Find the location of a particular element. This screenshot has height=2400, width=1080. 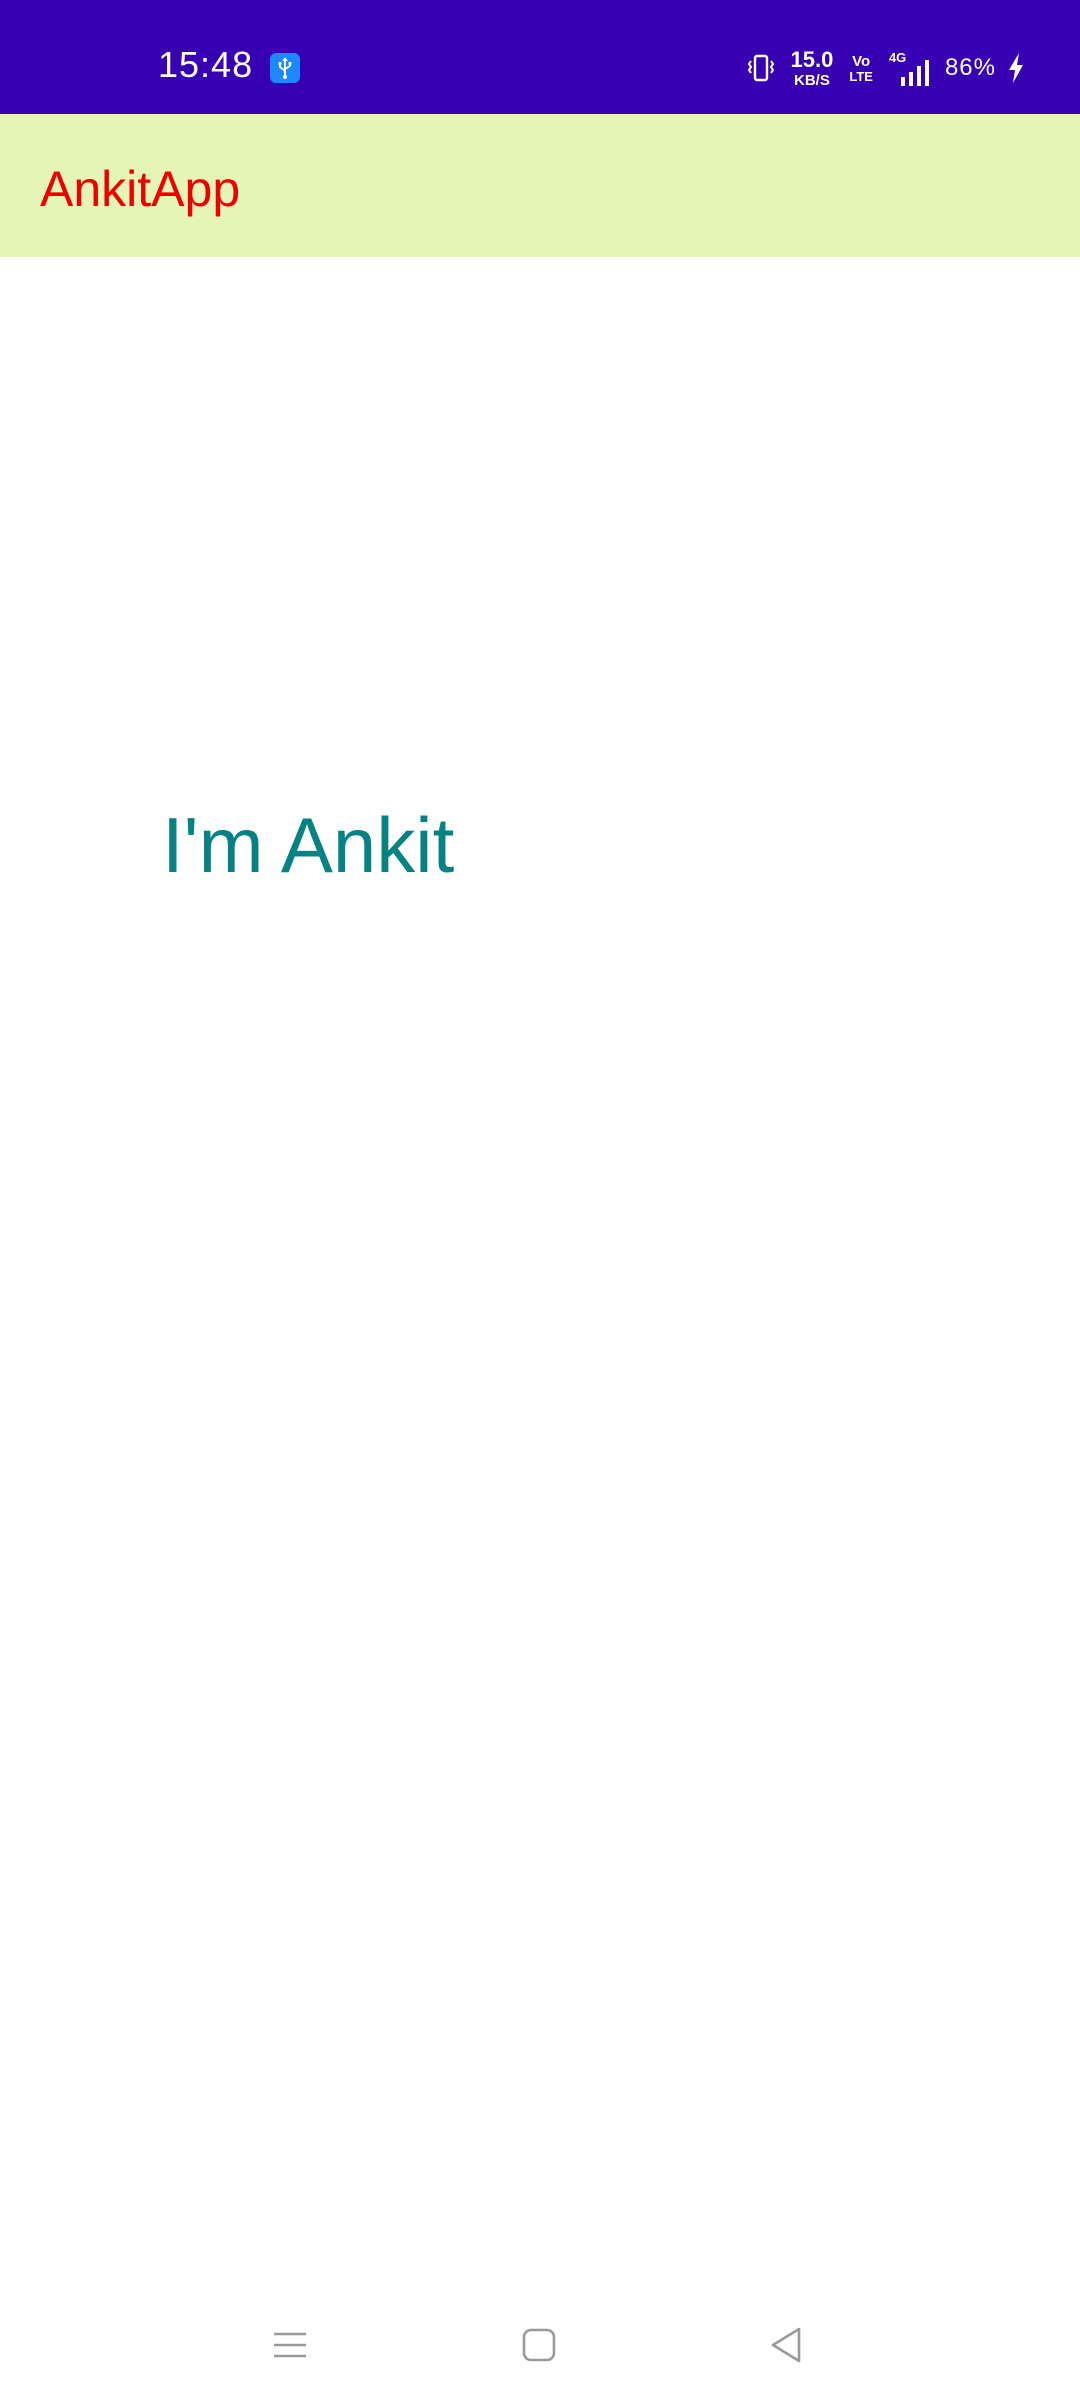

recents-icon is located at coordinates (290, 2345).